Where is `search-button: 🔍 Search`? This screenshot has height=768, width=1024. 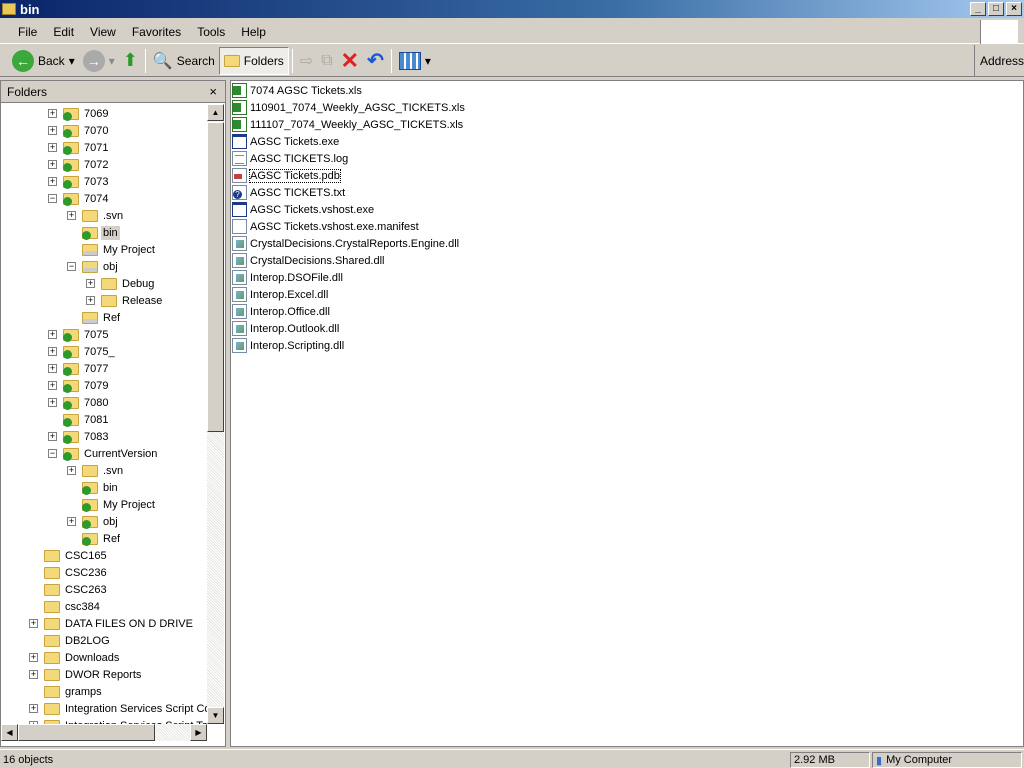 search-button: 🔍 Search is located at coordinates (184, 61).